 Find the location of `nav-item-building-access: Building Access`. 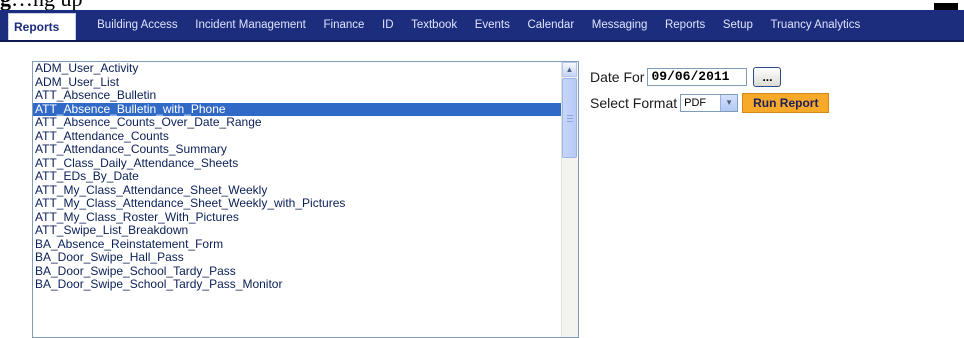

nav-item-building-access: Building Access is located at coordinates (137, 25).